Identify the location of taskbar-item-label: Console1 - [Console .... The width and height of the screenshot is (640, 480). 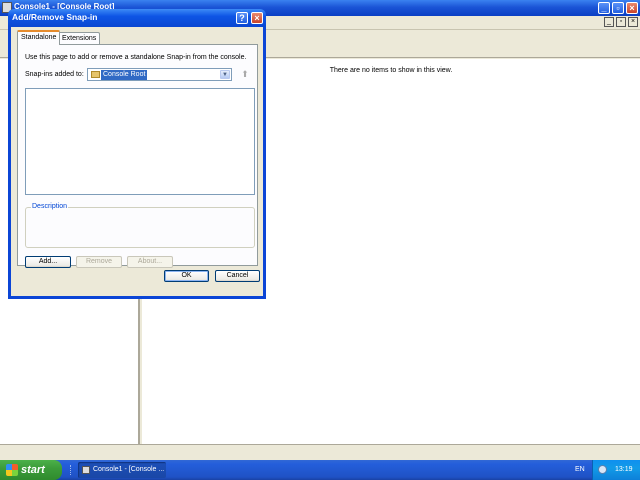
(129, 469).